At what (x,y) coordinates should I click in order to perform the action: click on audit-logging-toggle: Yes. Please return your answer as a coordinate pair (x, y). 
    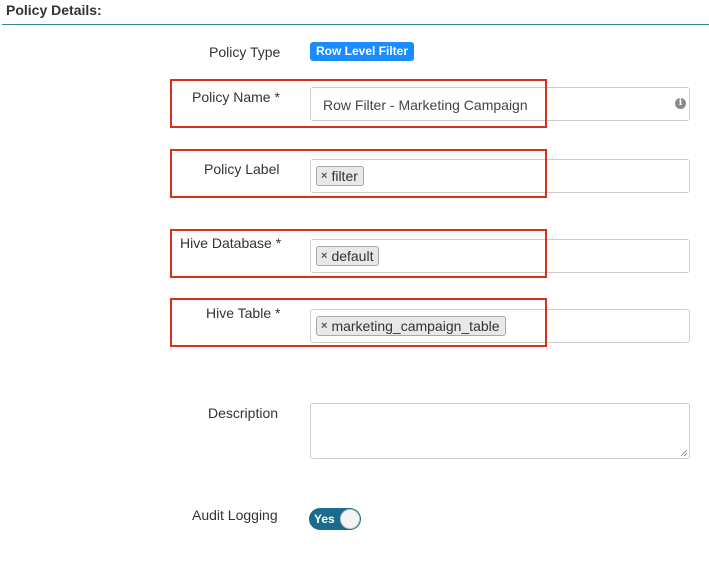
    Looking at the image, I should click on (335, 519).